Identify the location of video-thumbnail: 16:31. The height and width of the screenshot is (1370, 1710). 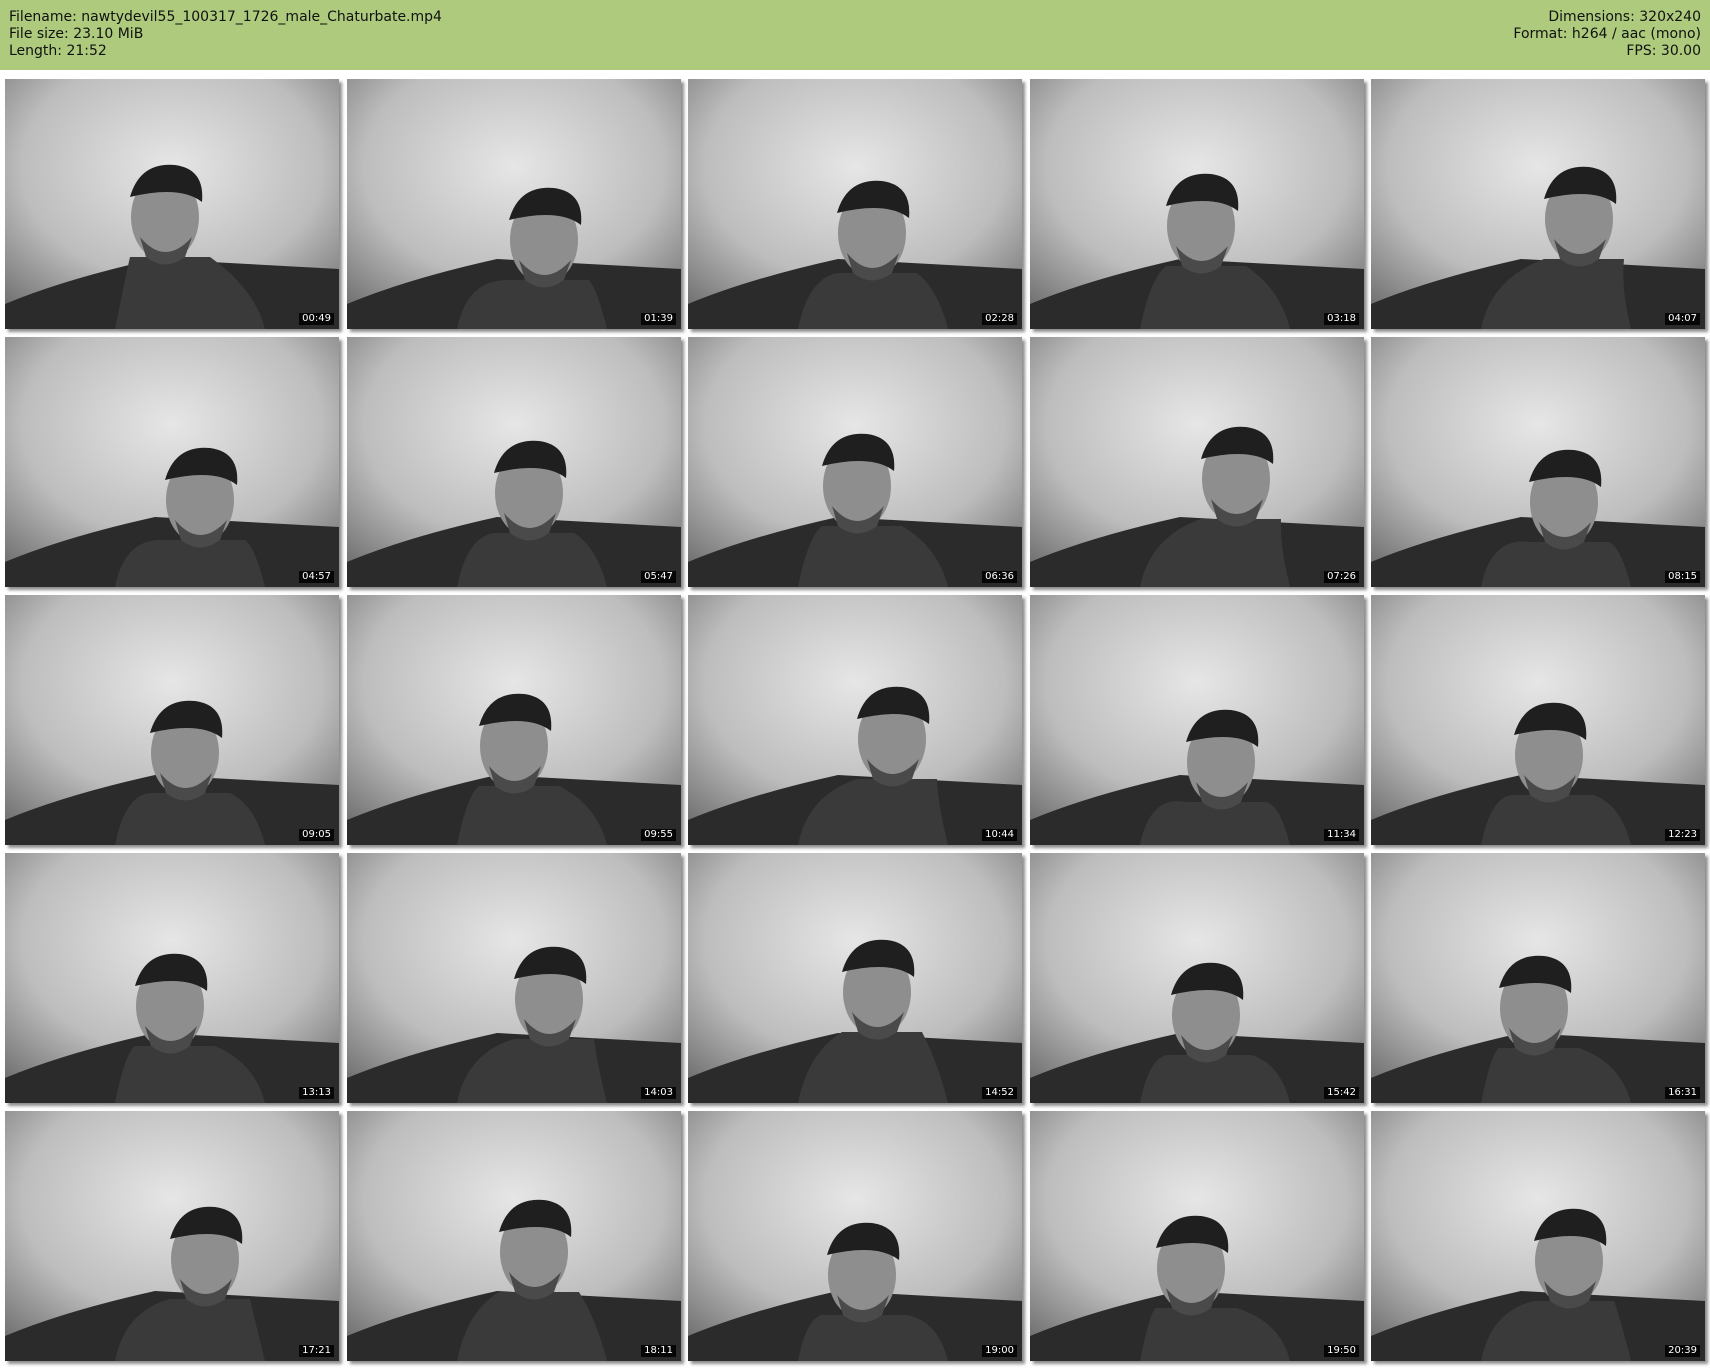
(1538, 978).